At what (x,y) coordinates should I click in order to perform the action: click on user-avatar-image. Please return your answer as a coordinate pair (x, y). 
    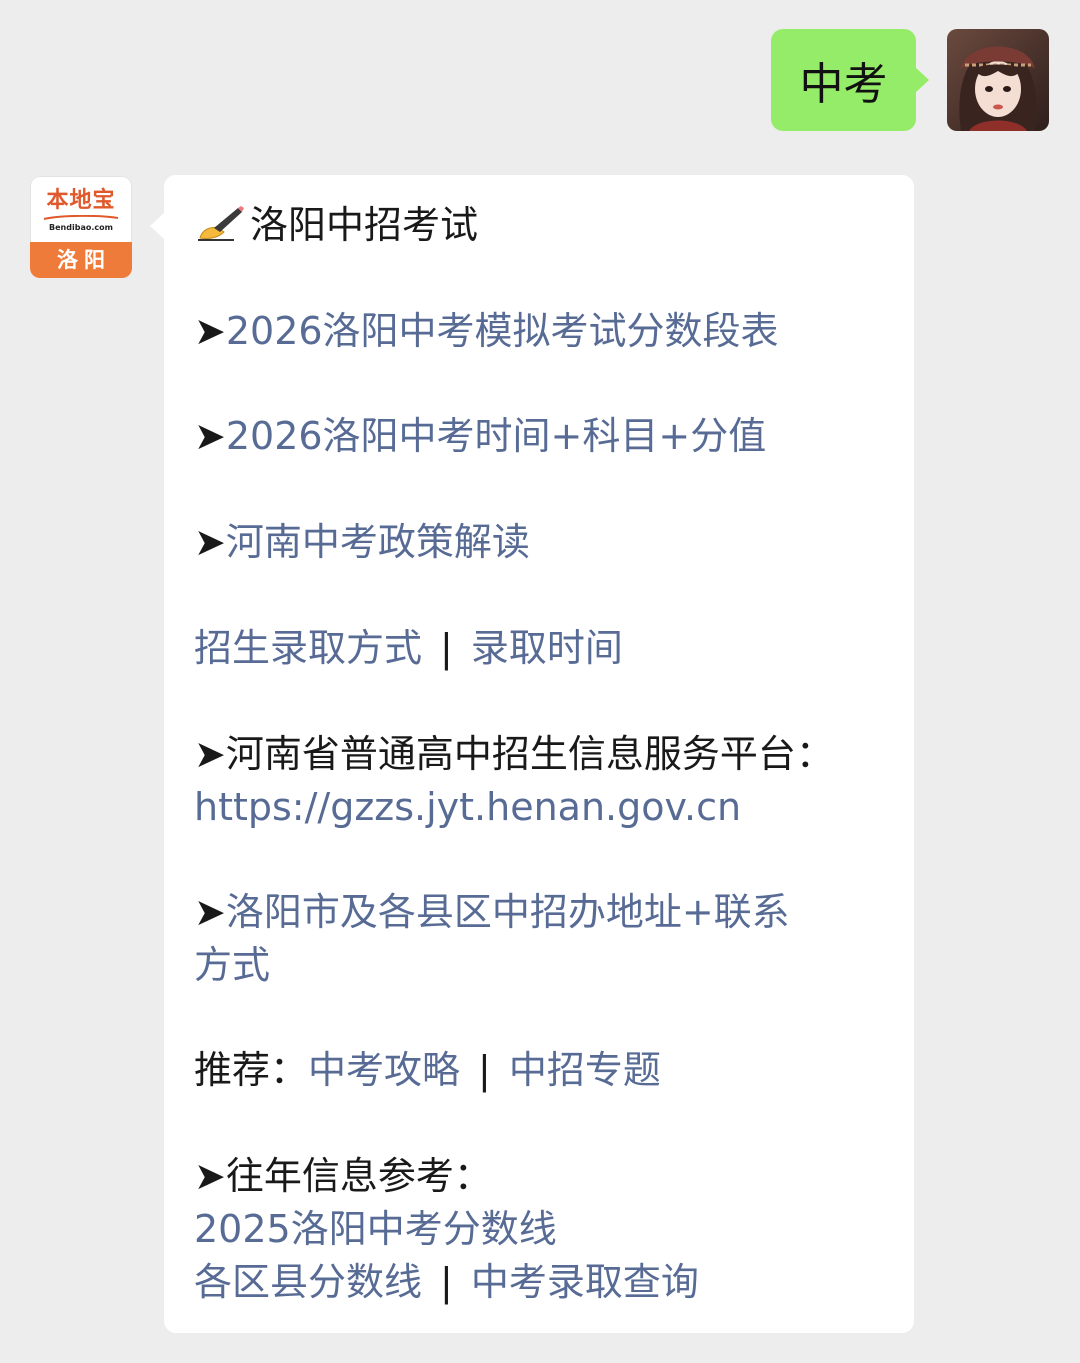
    Looking at the image, I should click on (998, 80).